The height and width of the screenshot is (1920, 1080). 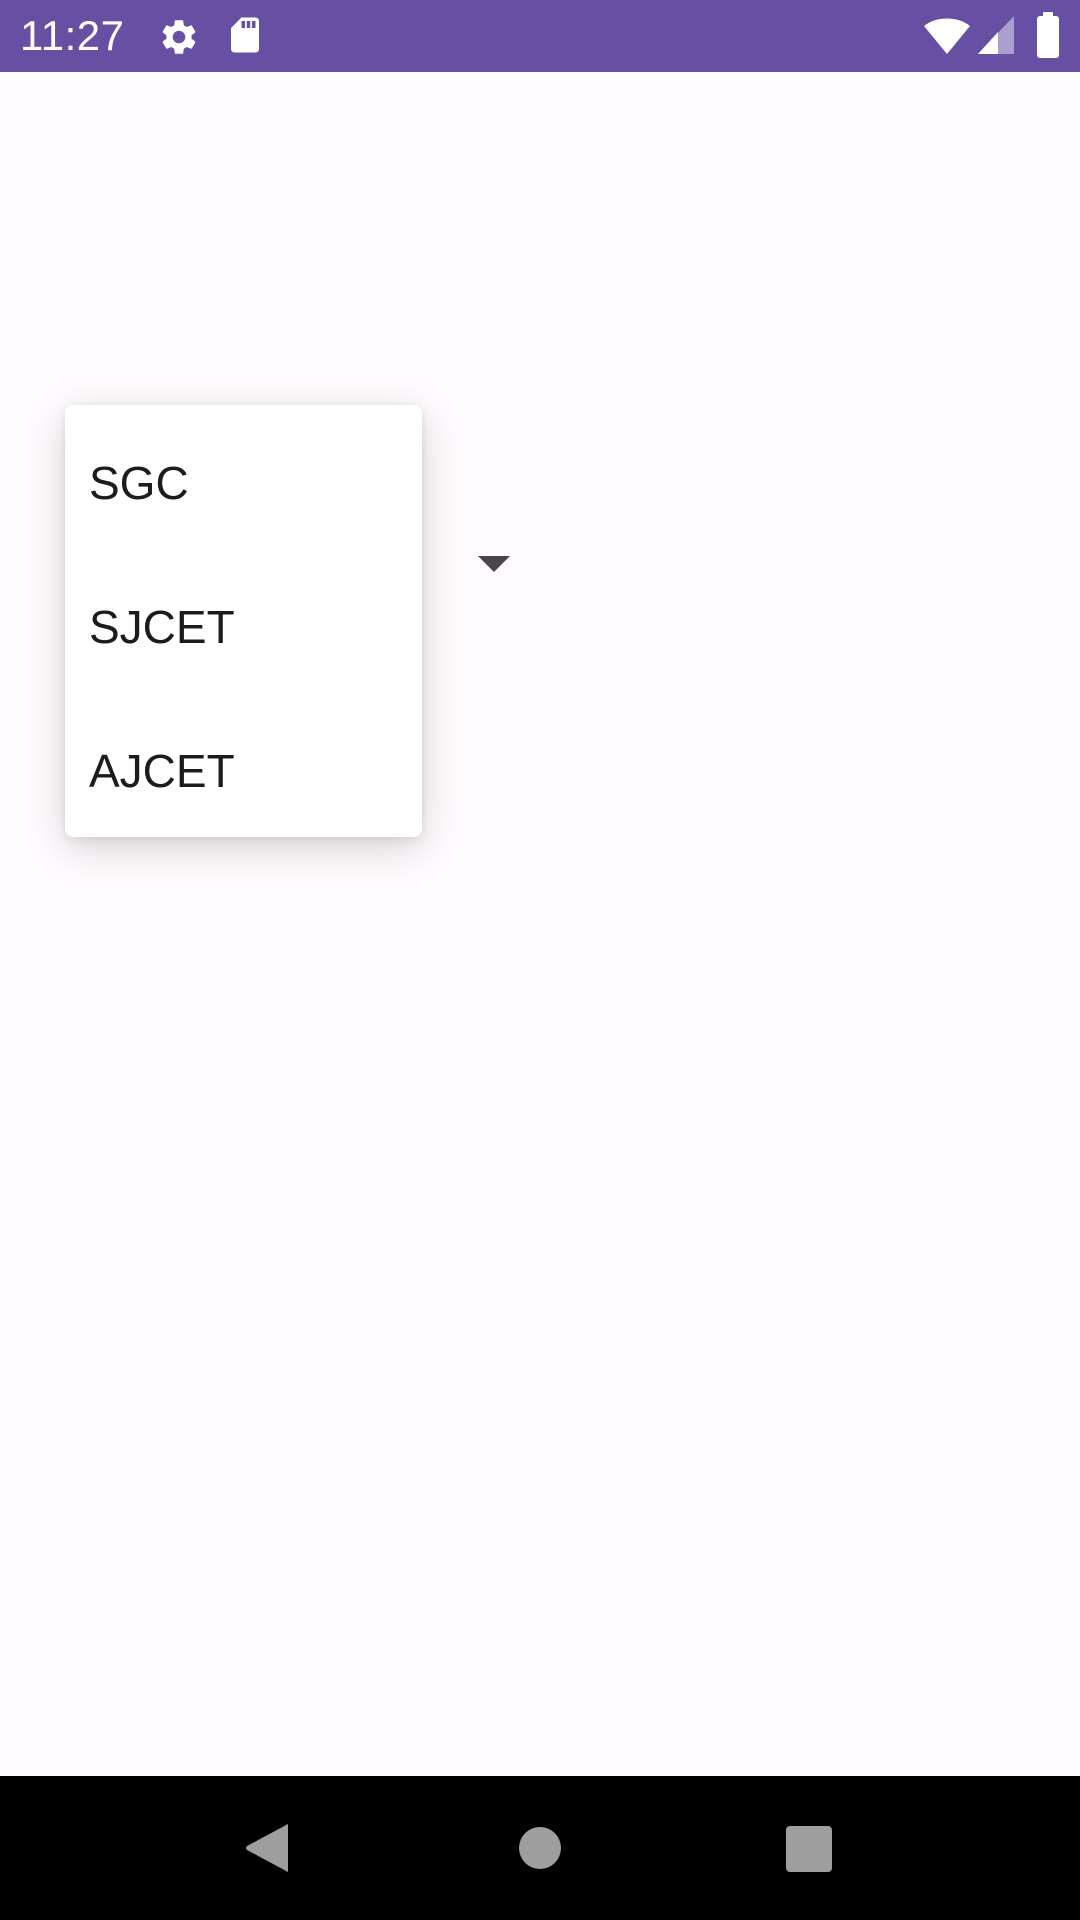 What do you see at coordinates (243, 627) in the screenshot?
I see `dropdown-option-sjcet: SJCET` at bounding box center [243, 627].